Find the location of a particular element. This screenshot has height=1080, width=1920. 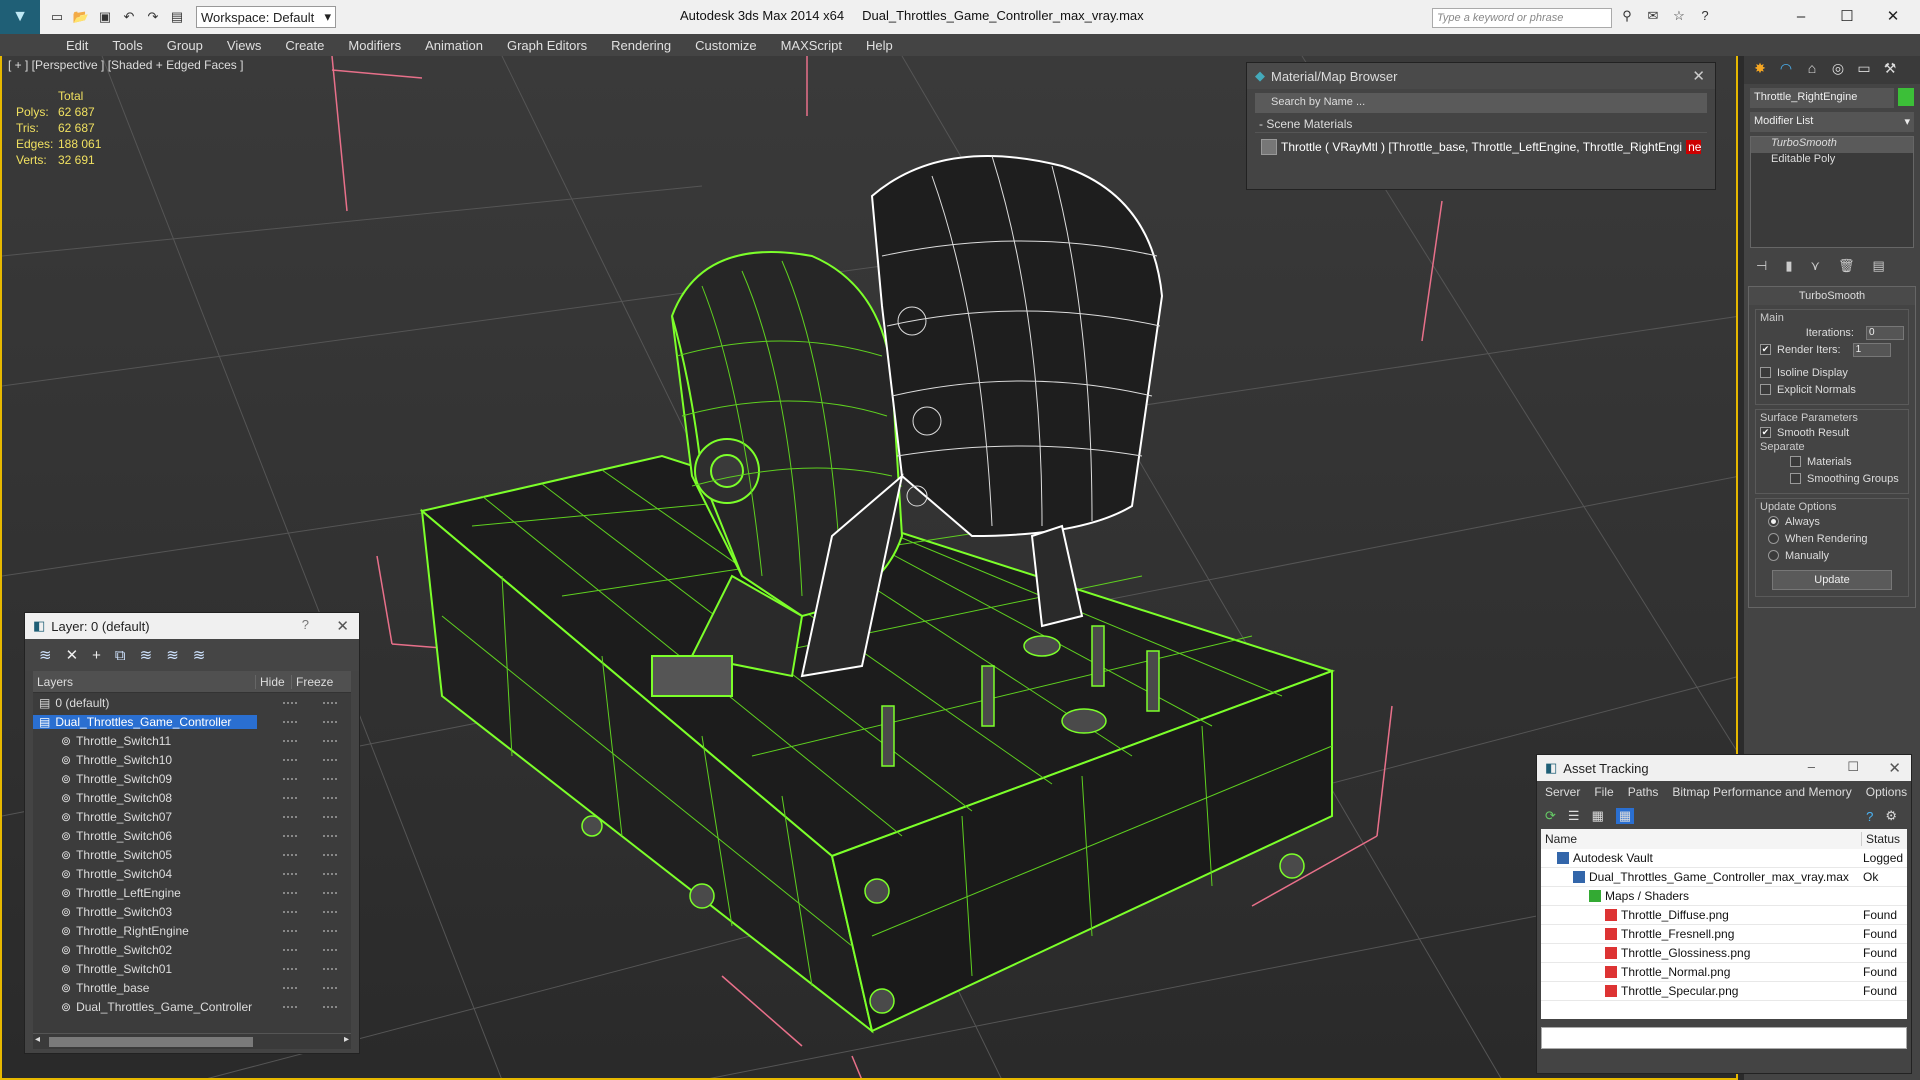

layer-row: ⊚ Throttle_Switch10 is located at coordinates (192, 759).